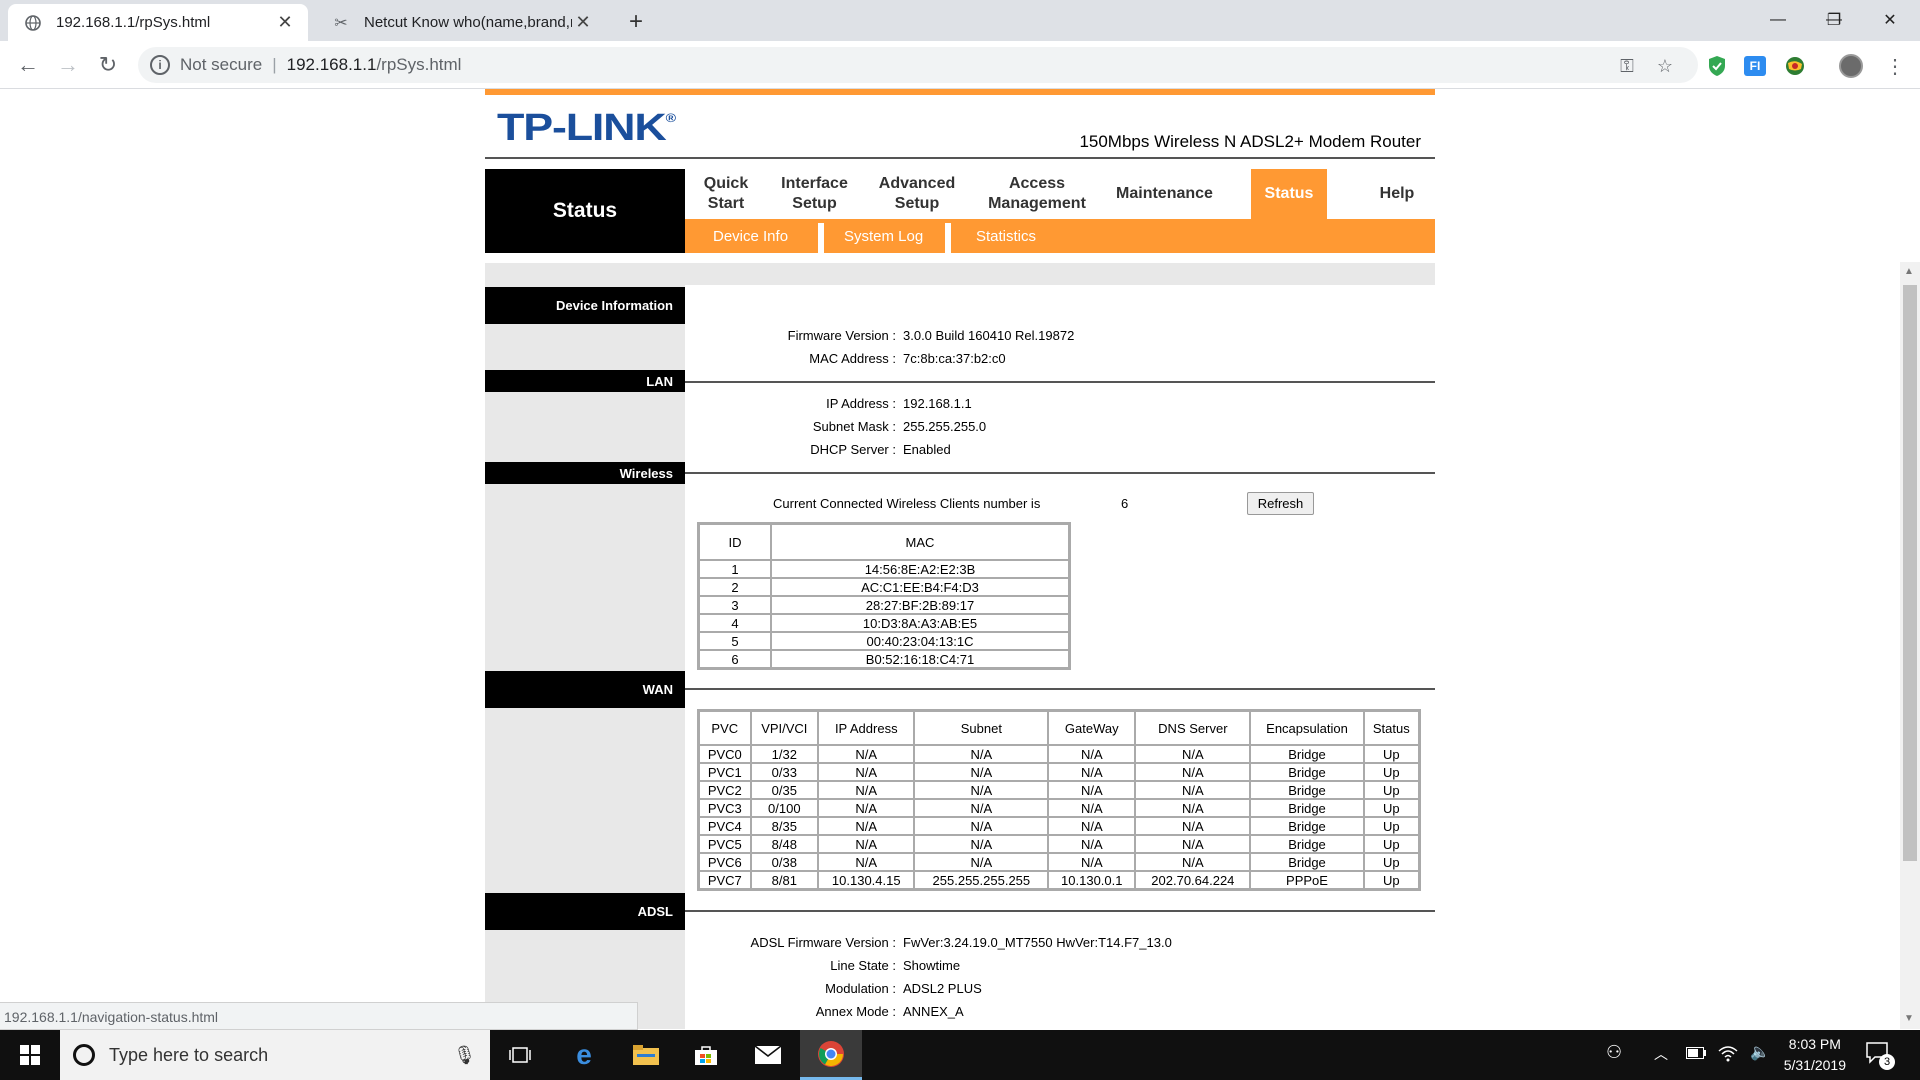 This screenshot has width=1920, height=1080. I want to click on fi-extension-icon: FI, so click(1755, 66).